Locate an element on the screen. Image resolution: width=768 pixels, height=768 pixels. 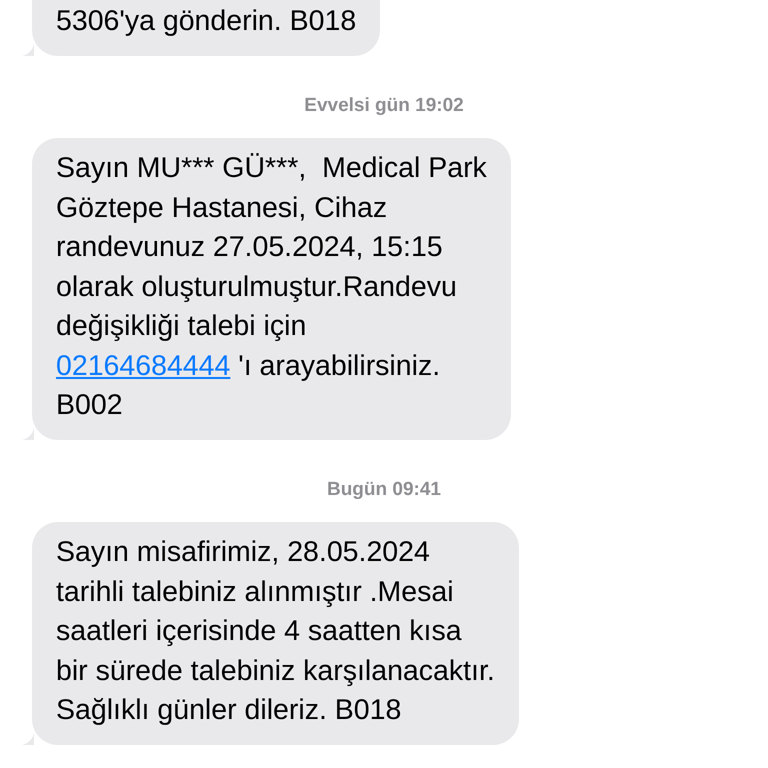
message-timestamp: Bugün 09:41 is located at coordinates (384, 490).